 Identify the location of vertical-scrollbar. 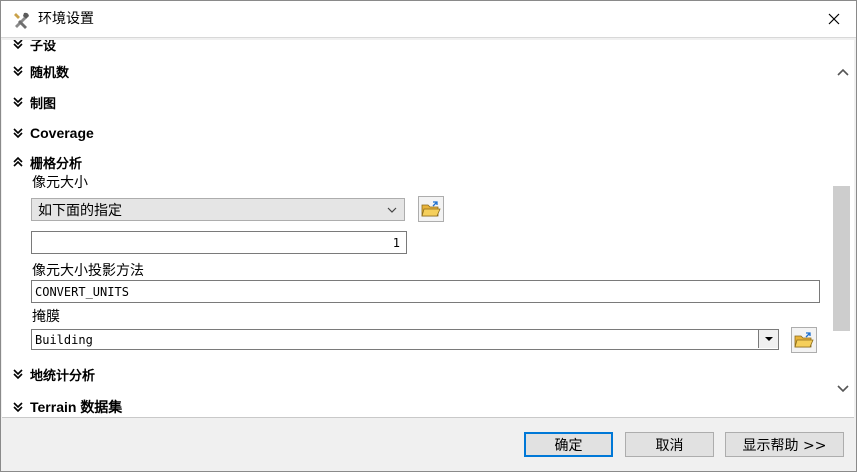
(842, 229).